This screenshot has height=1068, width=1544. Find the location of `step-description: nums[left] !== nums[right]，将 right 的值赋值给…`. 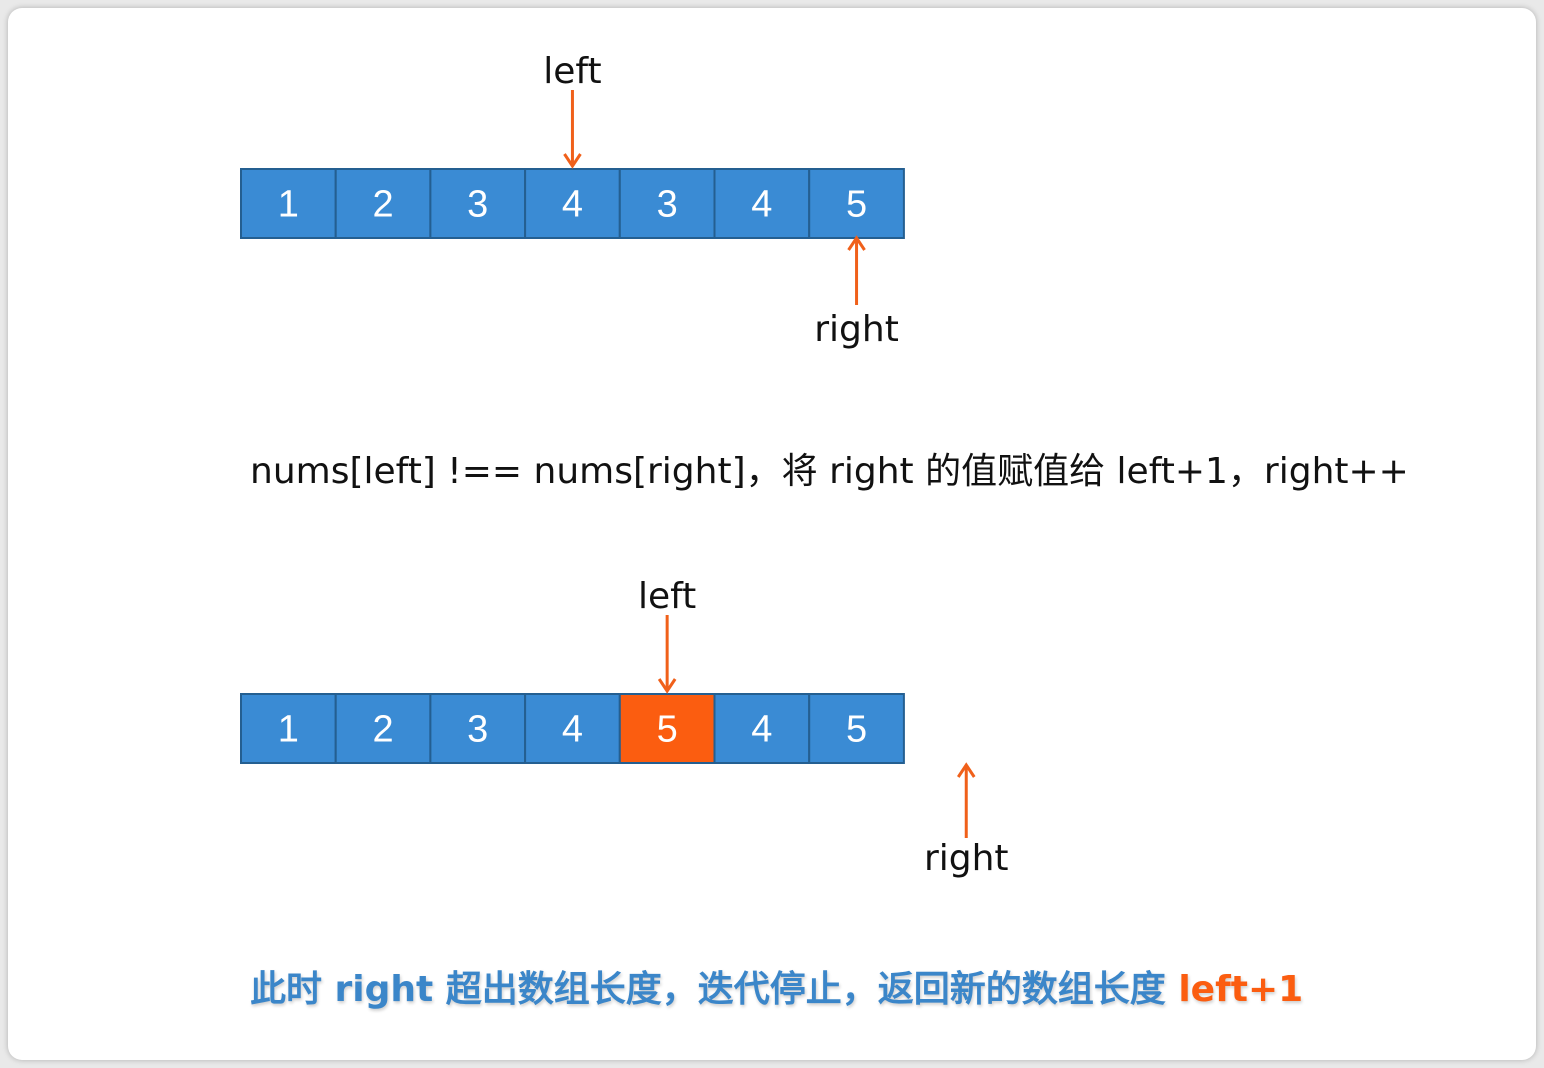

step-description: nums[left] !== nums[right]，将 right 的值赋值给… is located at coordinates (829, 471).